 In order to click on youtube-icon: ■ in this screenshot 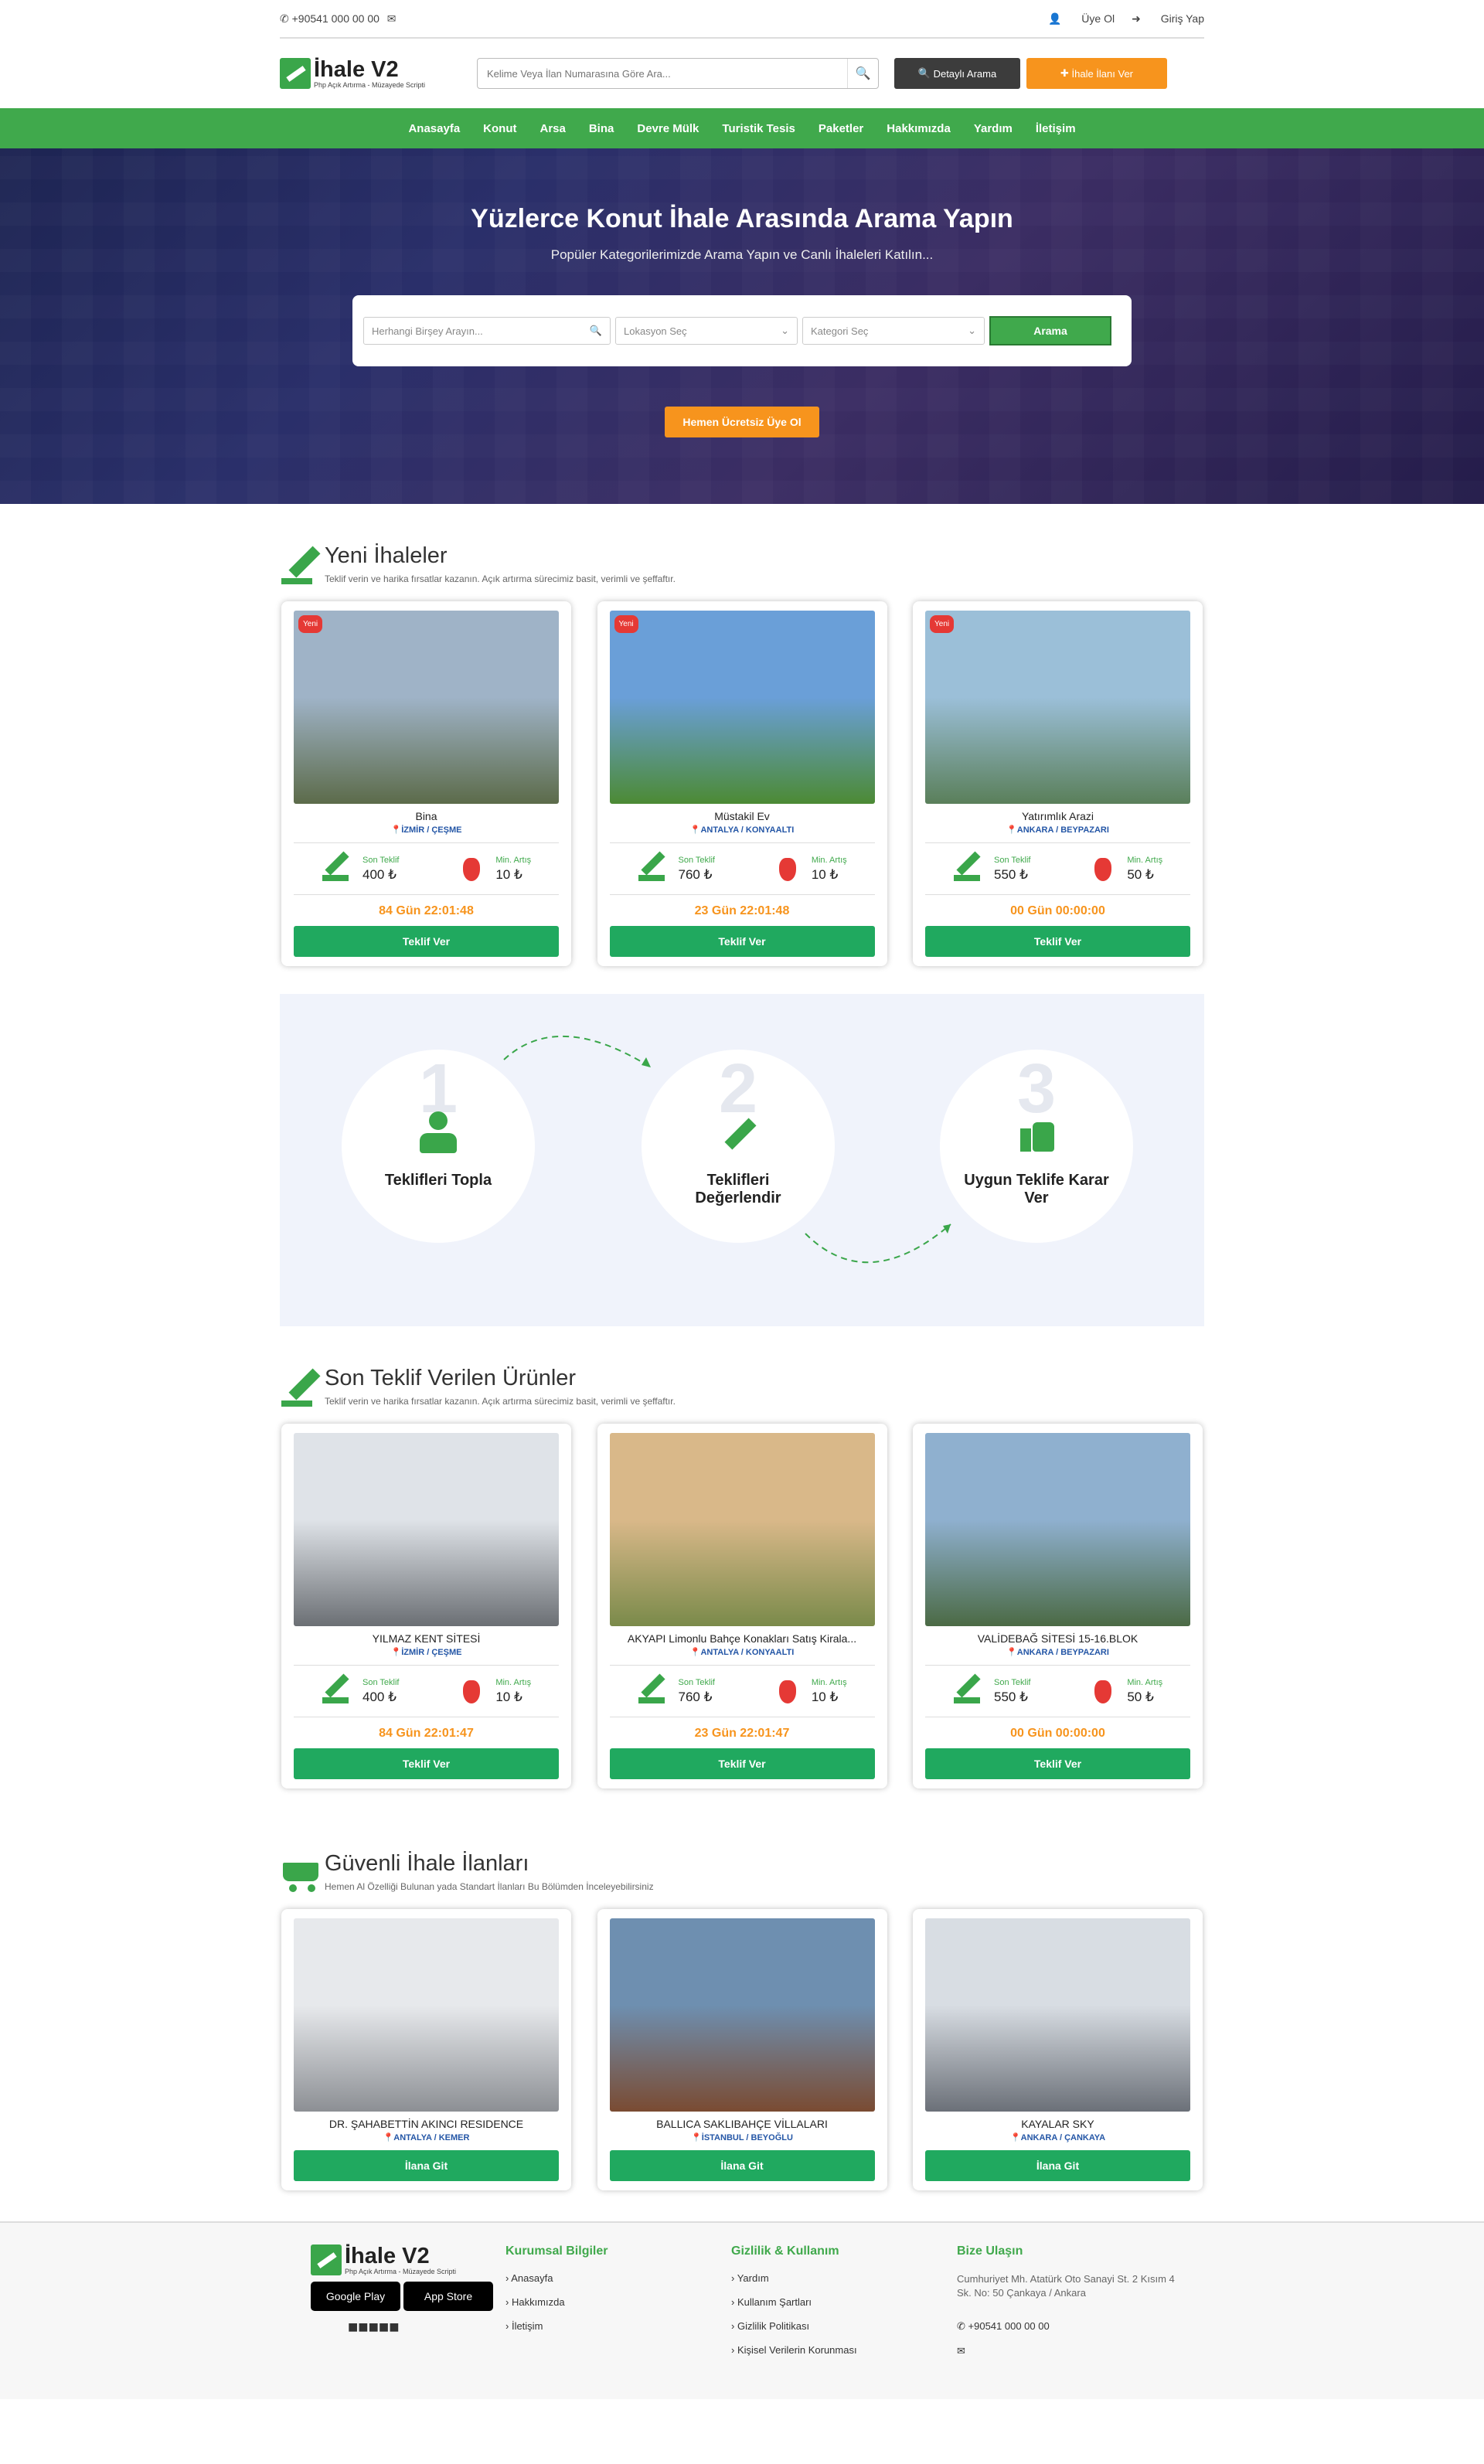, I will do `click(384, 2326)`.